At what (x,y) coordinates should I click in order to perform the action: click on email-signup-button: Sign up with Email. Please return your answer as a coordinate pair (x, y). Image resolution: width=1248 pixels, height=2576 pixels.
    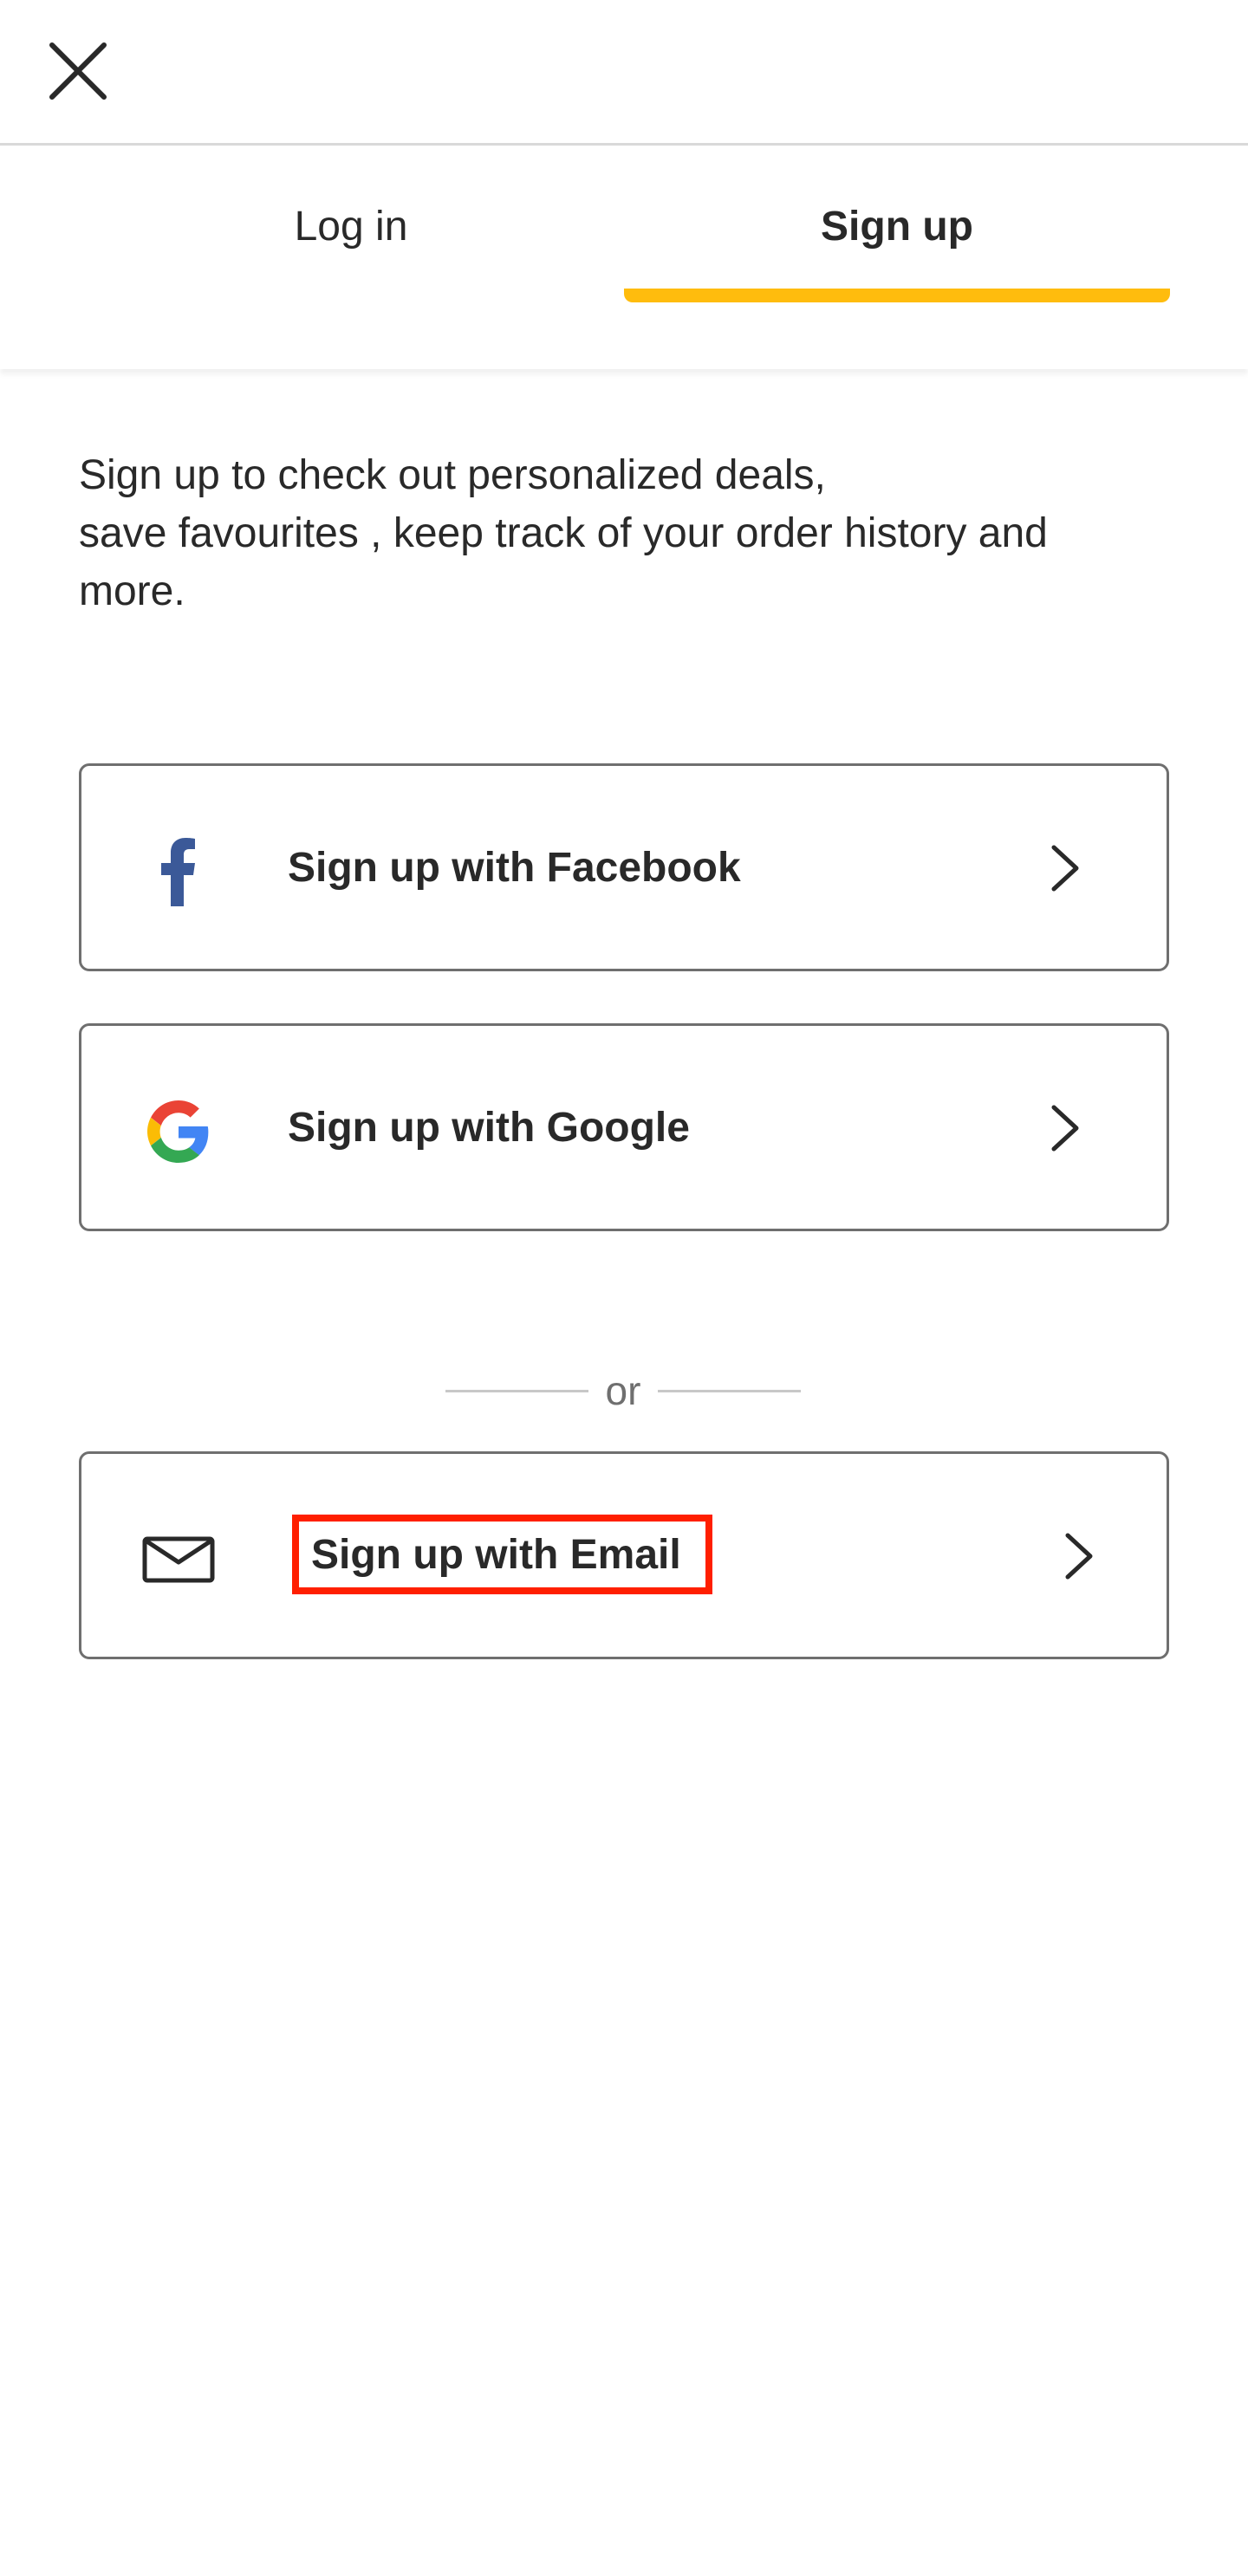
    Looking at the image, I should click on (624, 1555).